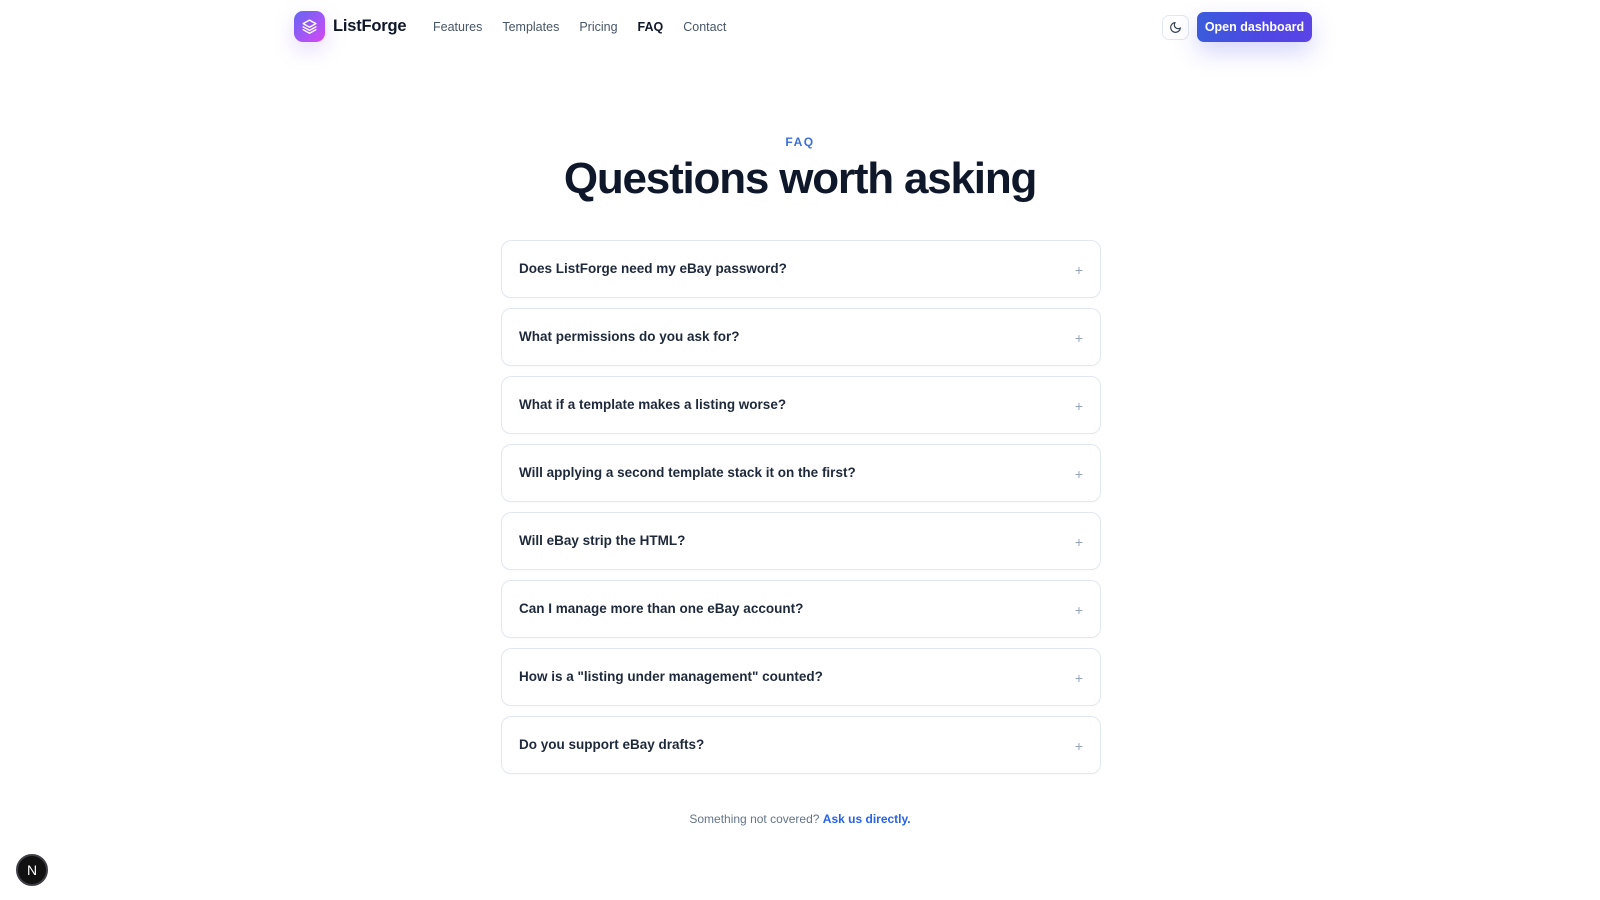  Describe the element at coordinates (457, 27) in the screenshot. I see `nav-link-features: Features` at that location.